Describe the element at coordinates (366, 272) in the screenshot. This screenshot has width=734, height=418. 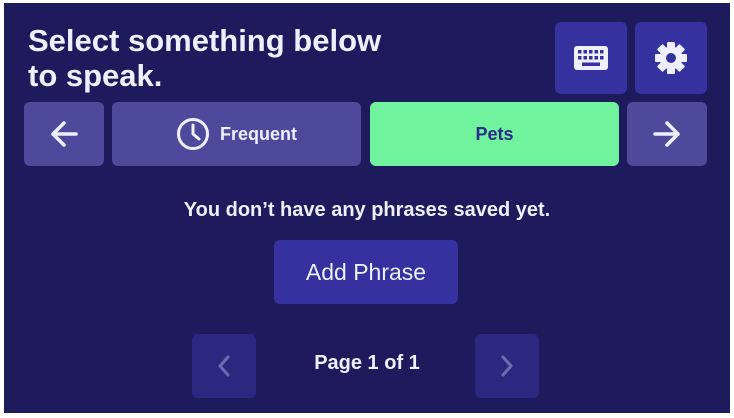
I see `add-phrase-button: Add Phrase` at that location.